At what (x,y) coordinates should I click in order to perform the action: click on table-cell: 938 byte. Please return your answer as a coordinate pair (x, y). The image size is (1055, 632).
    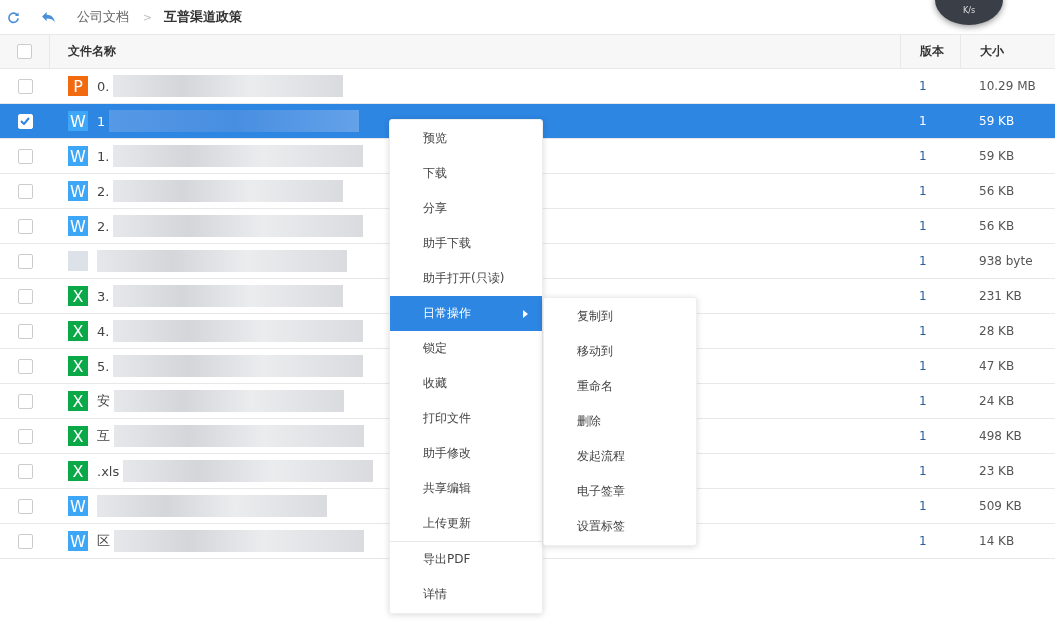
    Looking at the image, I should click on (1006, 261).